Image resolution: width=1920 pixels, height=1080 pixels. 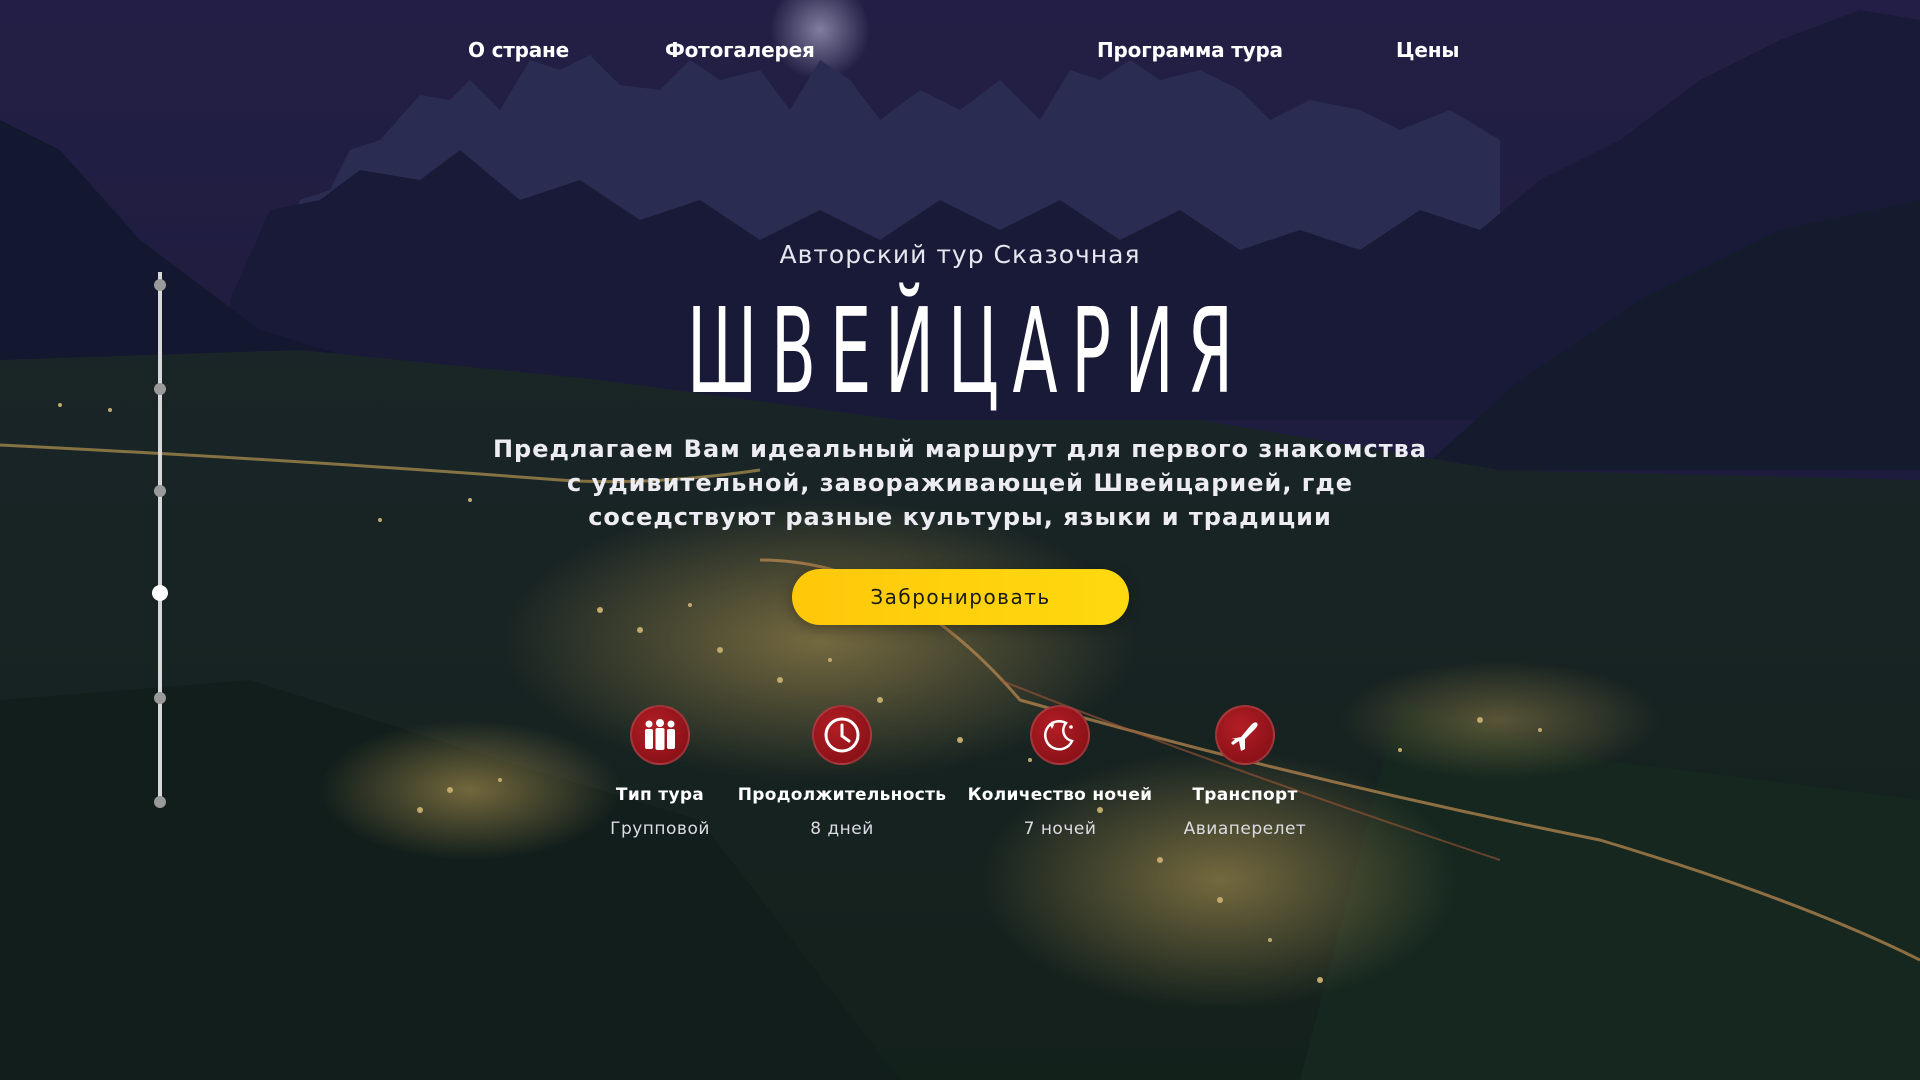 What do you see at coordinates (740, 50) in the screenshot?
I see `nav-link-photo-gallery: Фотогалерея` at bounding box center [740, 50].